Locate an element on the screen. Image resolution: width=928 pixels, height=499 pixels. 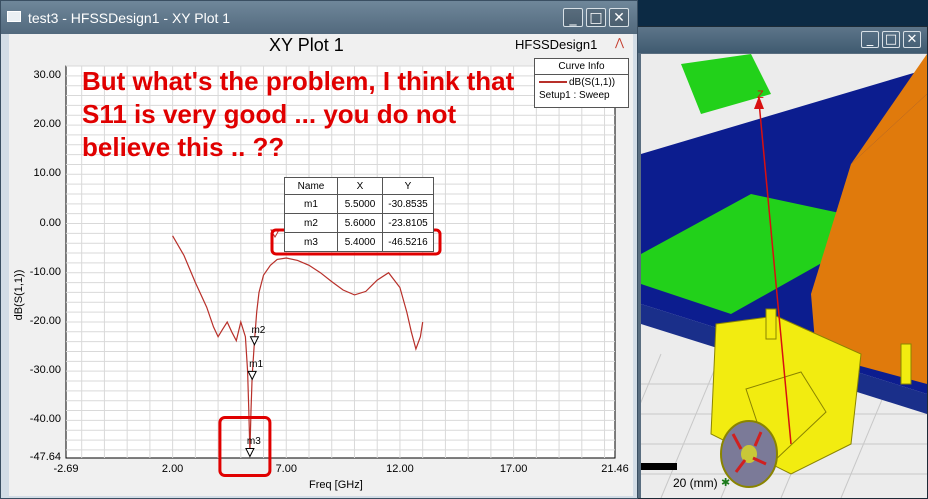
legend-setup: Setup1 : Sweep is located at coordinates (574, 95).